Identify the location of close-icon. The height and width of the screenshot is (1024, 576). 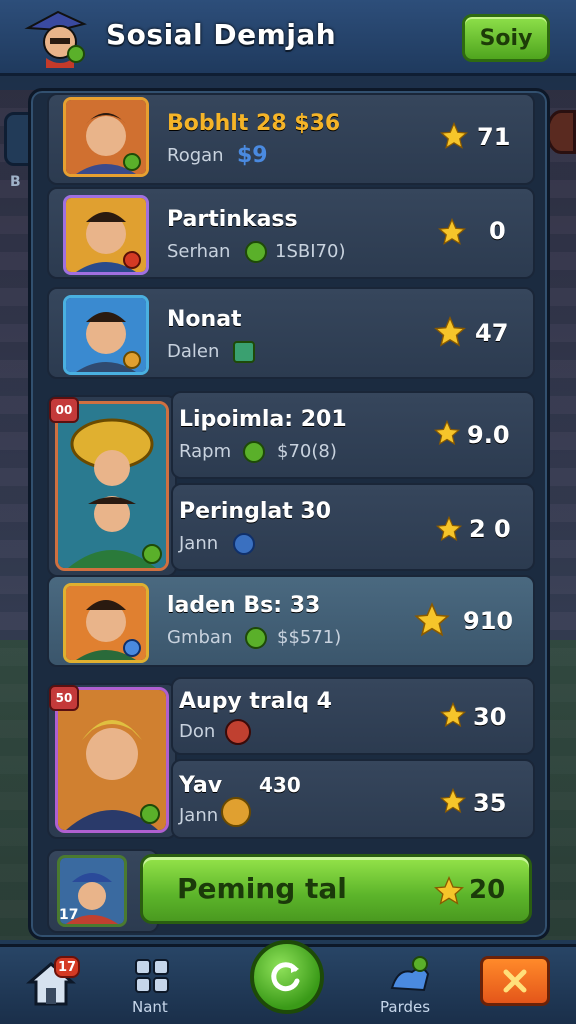
(515, 981).